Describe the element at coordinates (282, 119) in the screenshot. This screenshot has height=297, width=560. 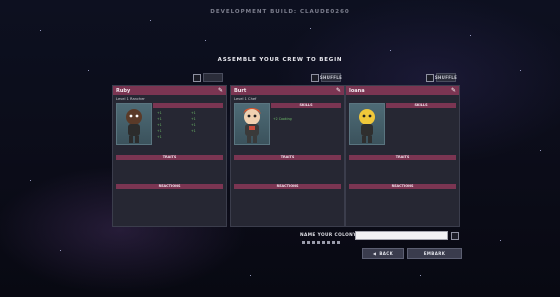
I see `attribute-line: +2 Cooking` at that location.